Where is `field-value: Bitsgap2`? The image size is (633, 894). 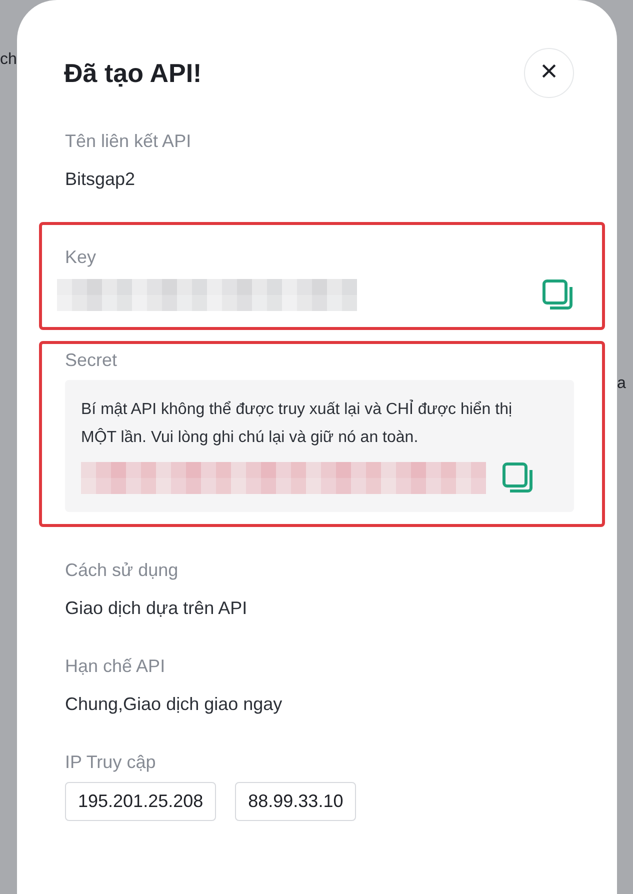 field-value: Bitsgap2 is located at coordinates (100, 179).